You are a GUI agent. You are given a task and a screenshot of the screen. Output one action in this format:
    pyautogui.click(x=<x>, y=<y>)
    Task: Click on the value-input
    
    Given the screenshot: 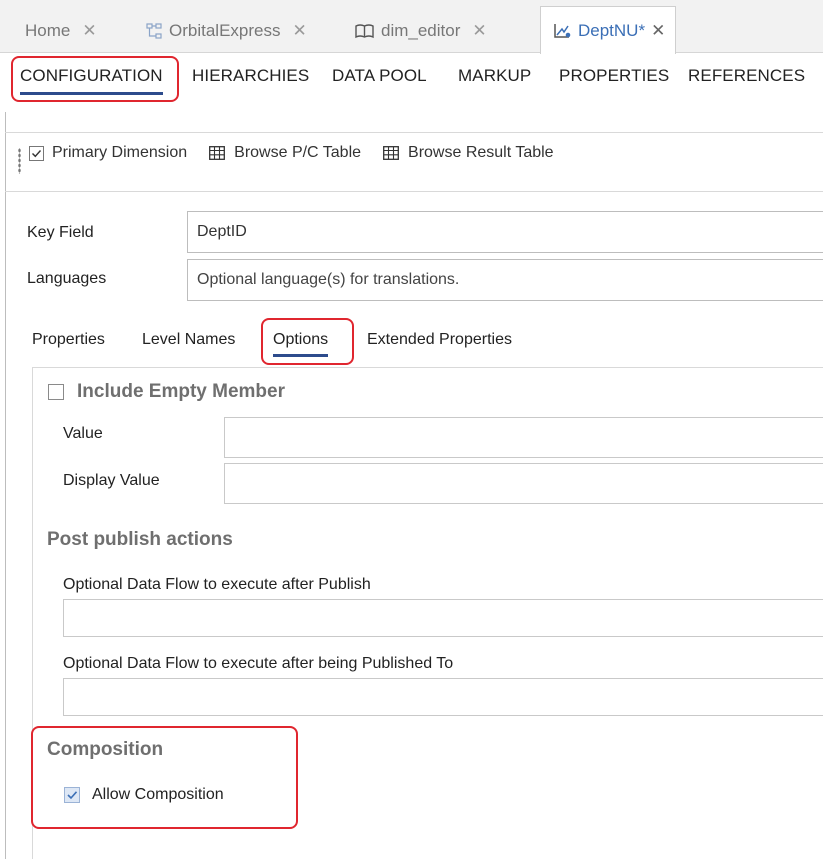 What is the action you would take?
    pyautogui.click(x=523, y=437)
    